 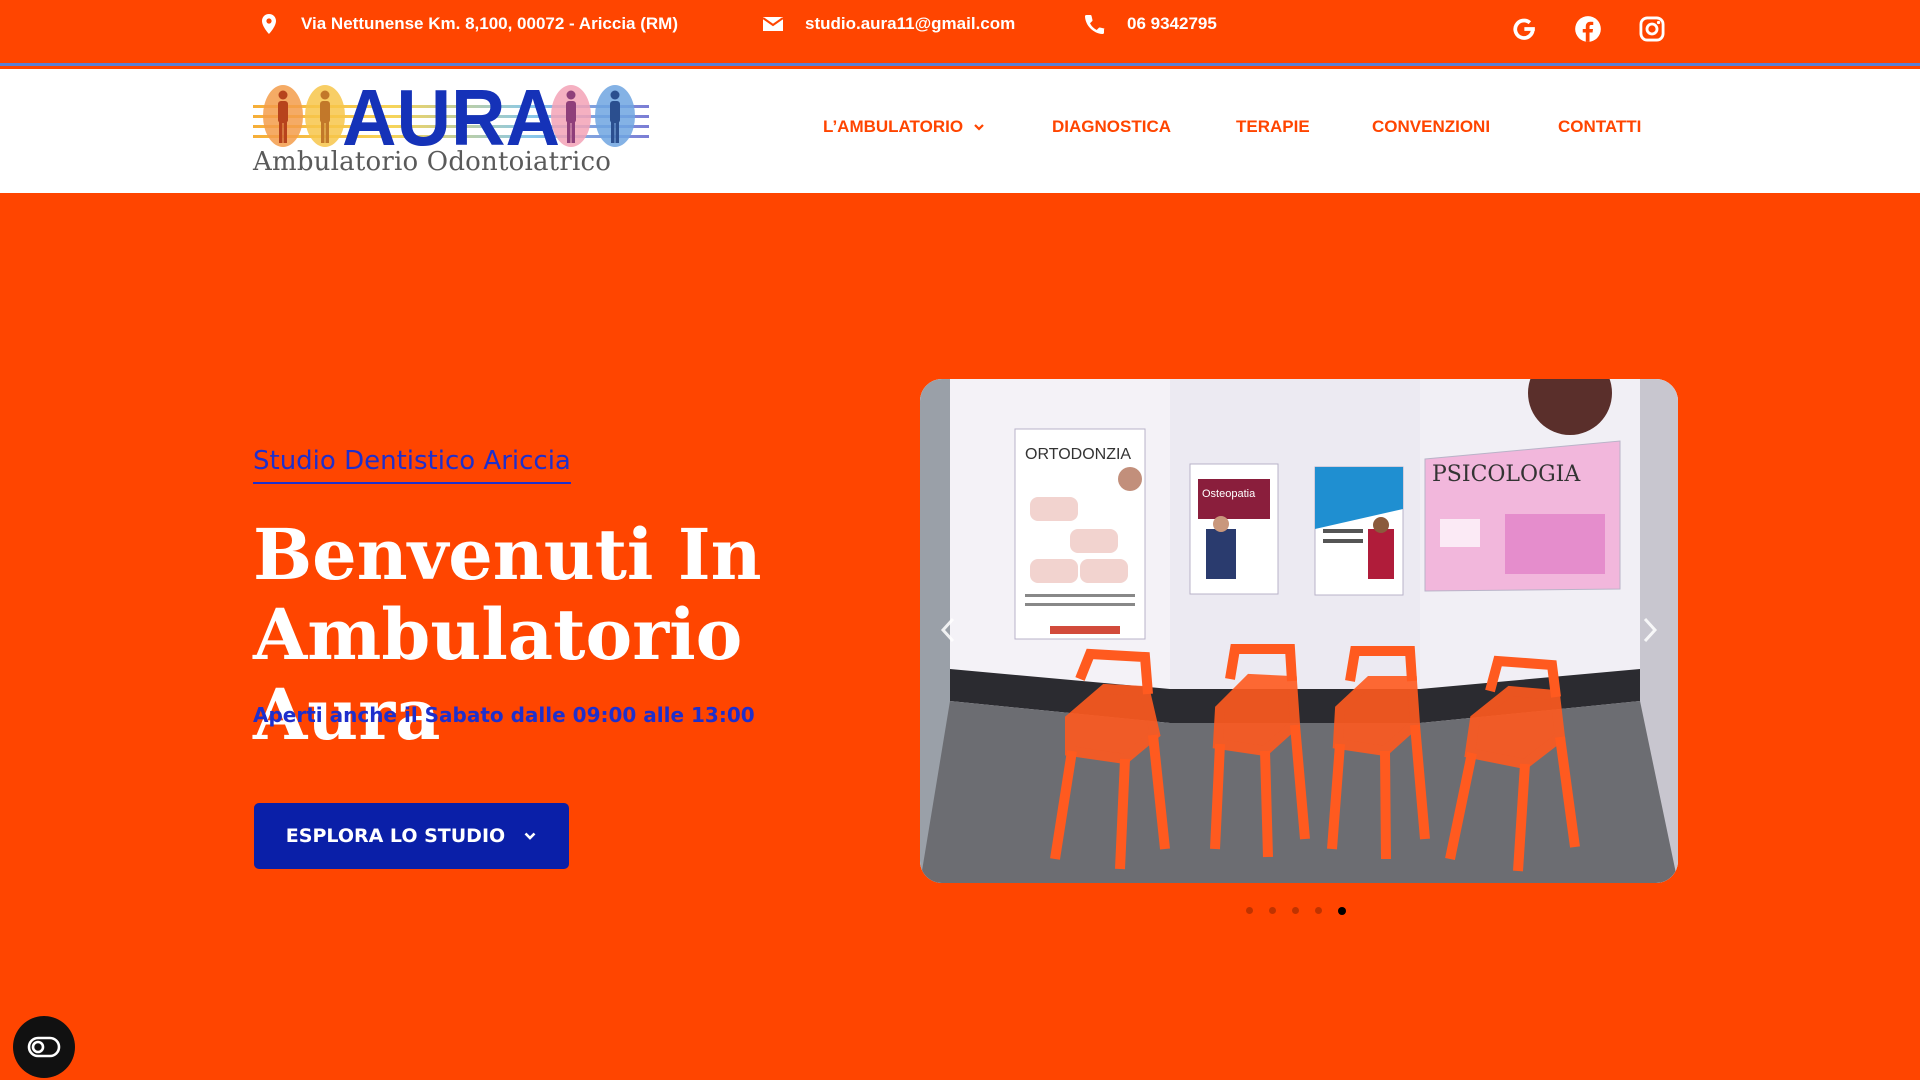 I want to click on nav-label: CONVENZIONI, so click(x=1431, y=126).